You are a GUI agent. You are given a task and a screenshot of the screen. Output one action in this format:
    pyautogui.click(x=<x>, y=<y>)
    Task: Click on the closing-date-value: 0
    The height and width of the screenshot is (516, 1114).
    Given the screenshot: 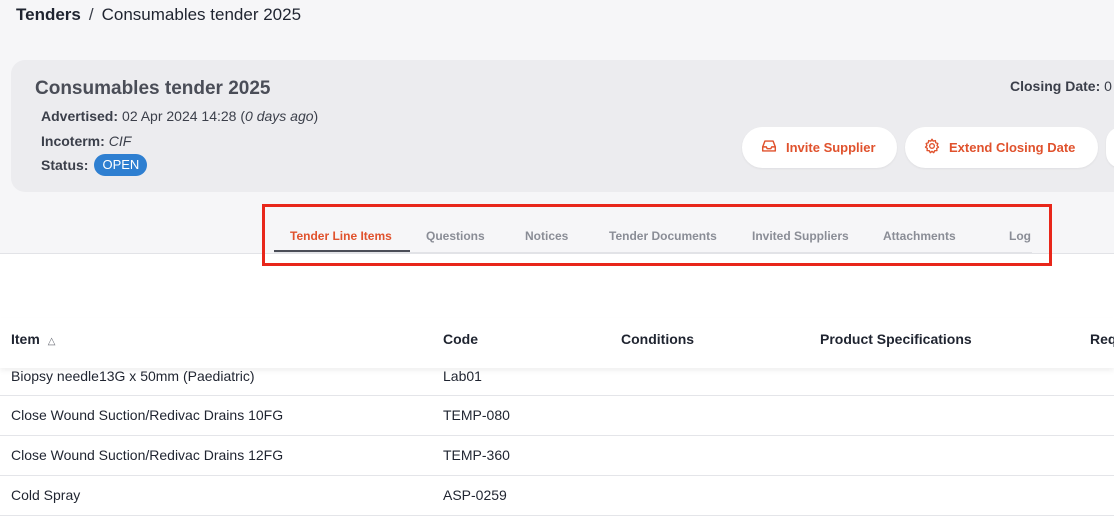 What is the action you would take?
    pyautogui.click(x=1108, y=86)
    